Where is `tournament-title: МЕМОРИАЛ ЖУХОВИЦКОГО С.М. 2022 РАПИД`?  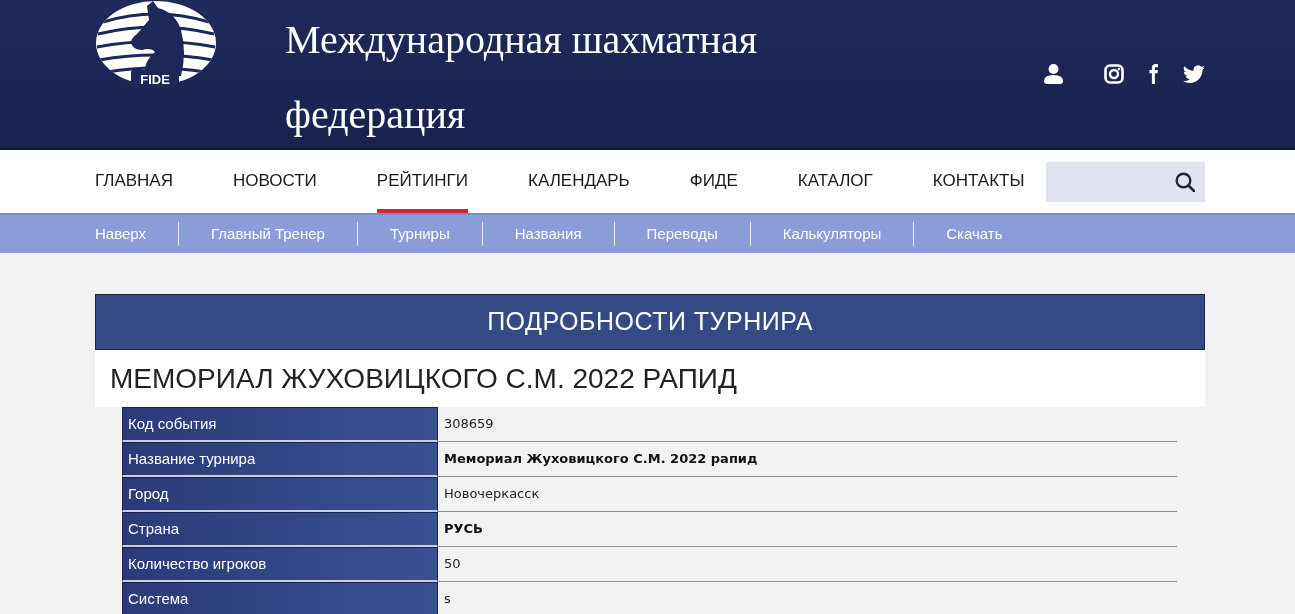 tournament-title: МЕМОРИАЛ ЖУХОВИЦКОГО С.М. 2022 РАПИД is located at coordinates (423, 378).